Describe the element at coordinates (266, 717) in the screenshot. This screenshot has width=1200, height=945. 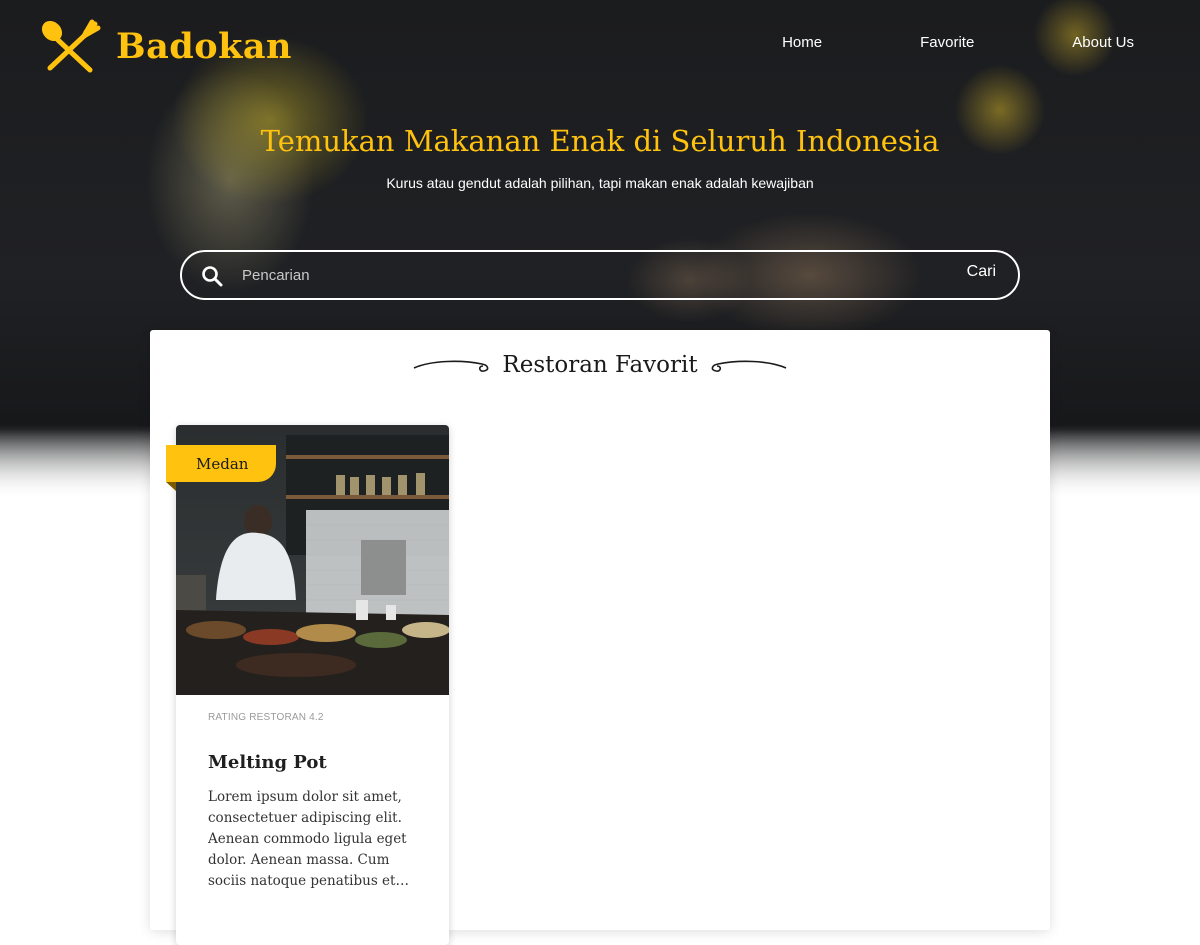
I see `restaurant-rating: Rating Restoran 4.2` at that location.